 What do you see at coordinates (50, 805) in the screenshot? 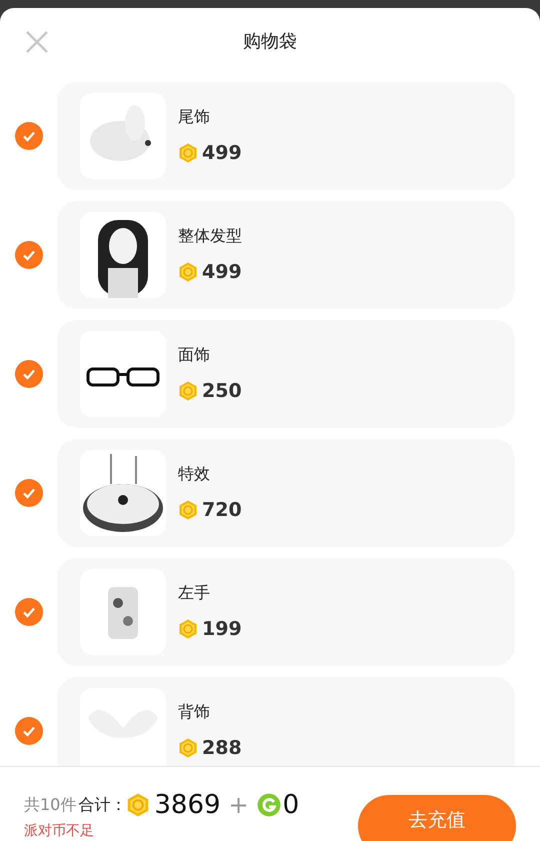
I see `item-count: 共10件` at bounding box center [50, 805].